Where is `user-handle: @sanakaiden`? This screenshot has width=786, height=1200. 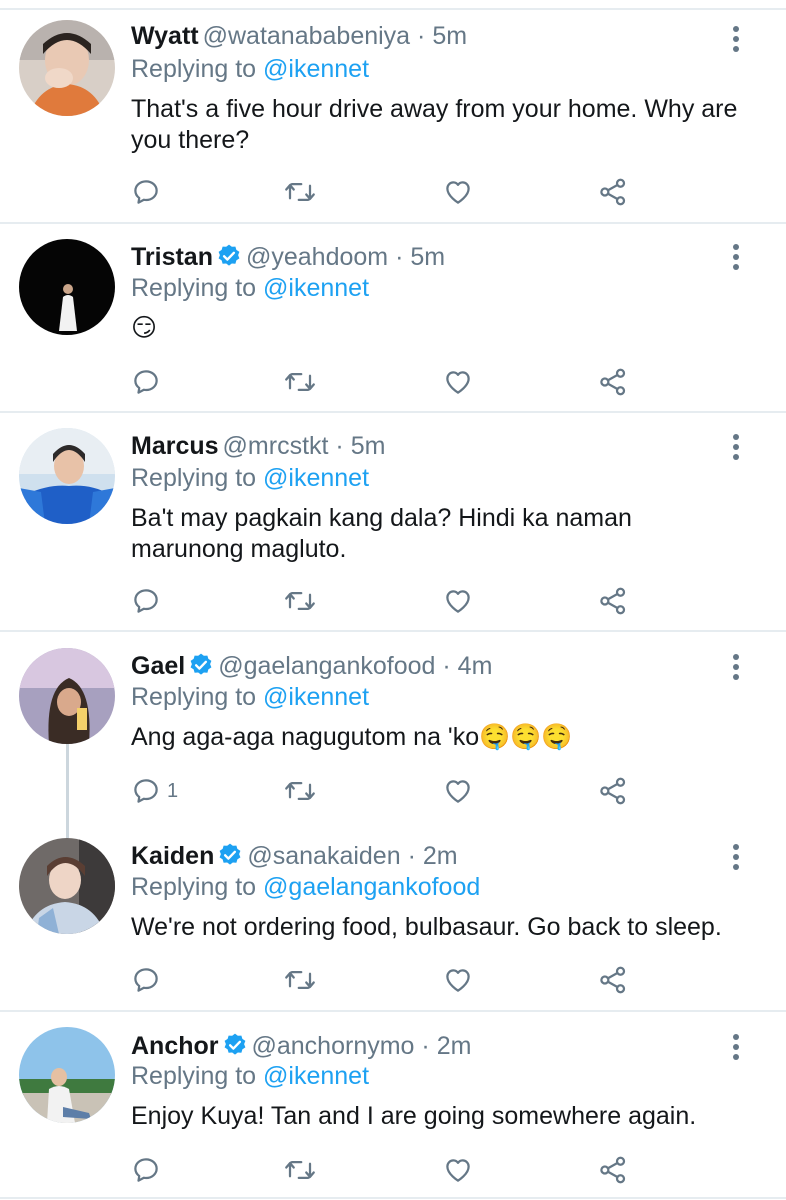
user-handle: @sanakaiden is located at coordinates (323, 856).